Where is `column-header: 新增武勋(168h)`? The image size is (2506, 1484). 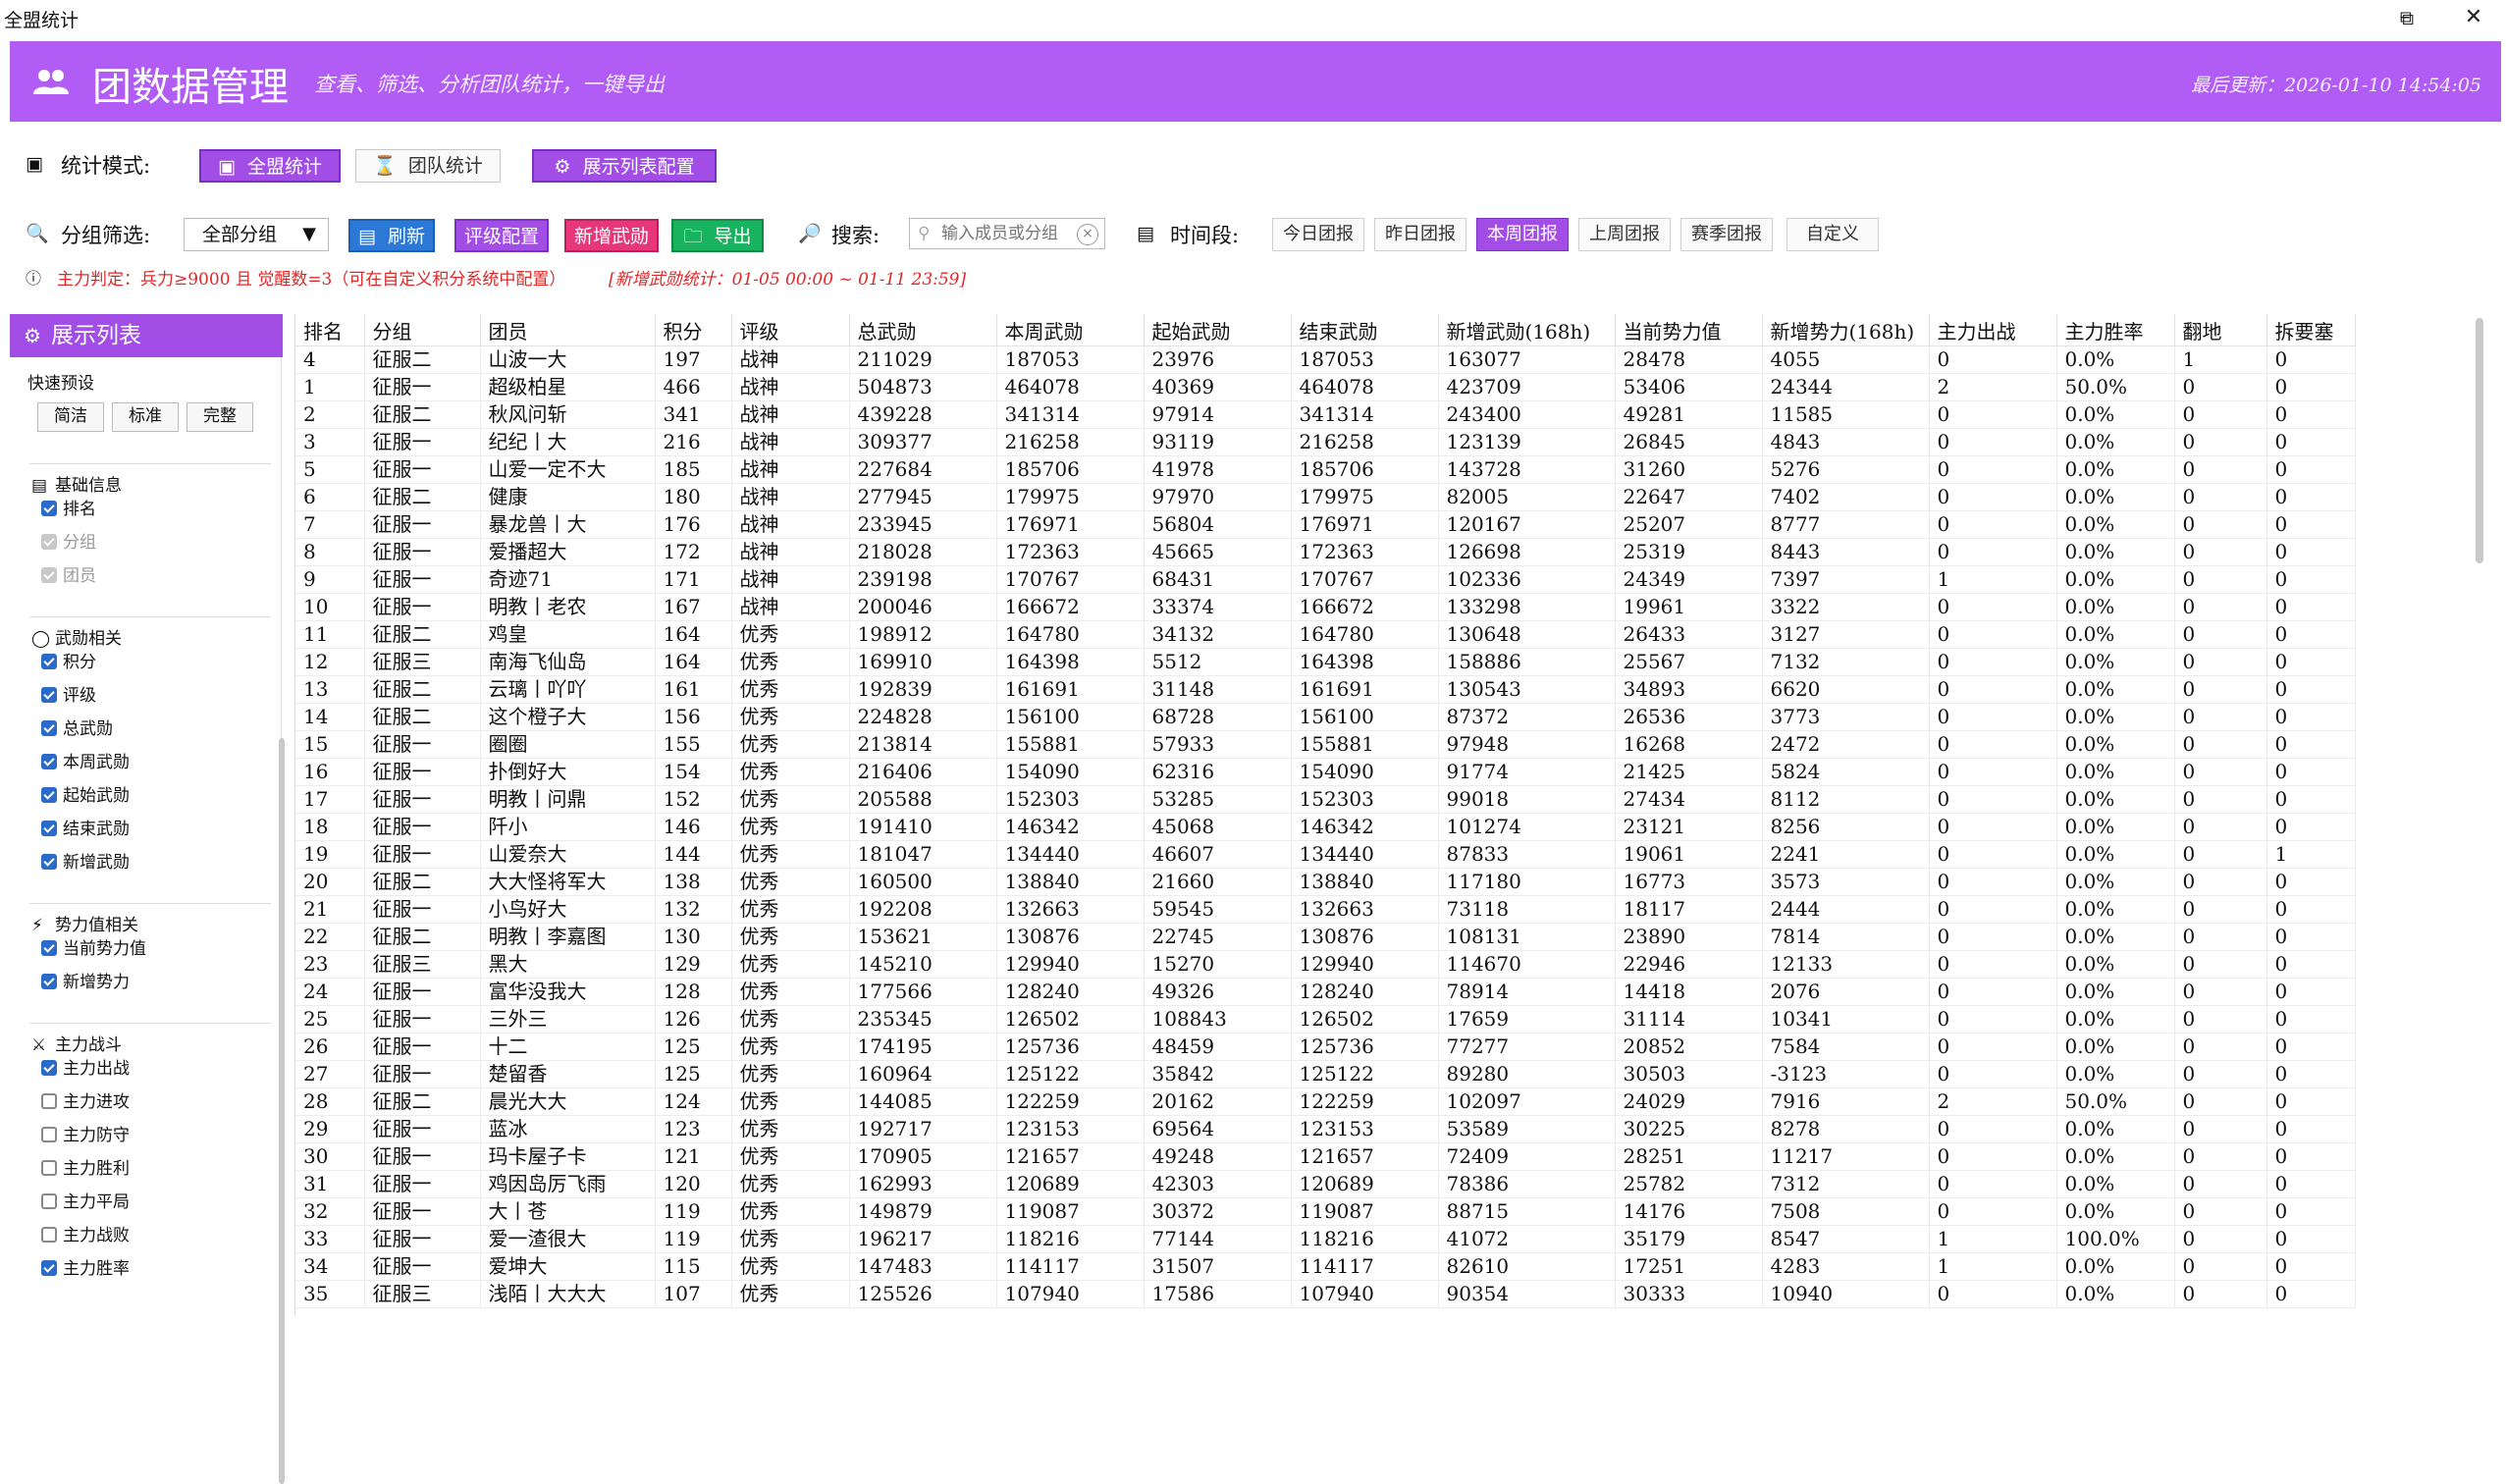
column-header: 新增武勋(168h) is located at coordinates (1527, 330).